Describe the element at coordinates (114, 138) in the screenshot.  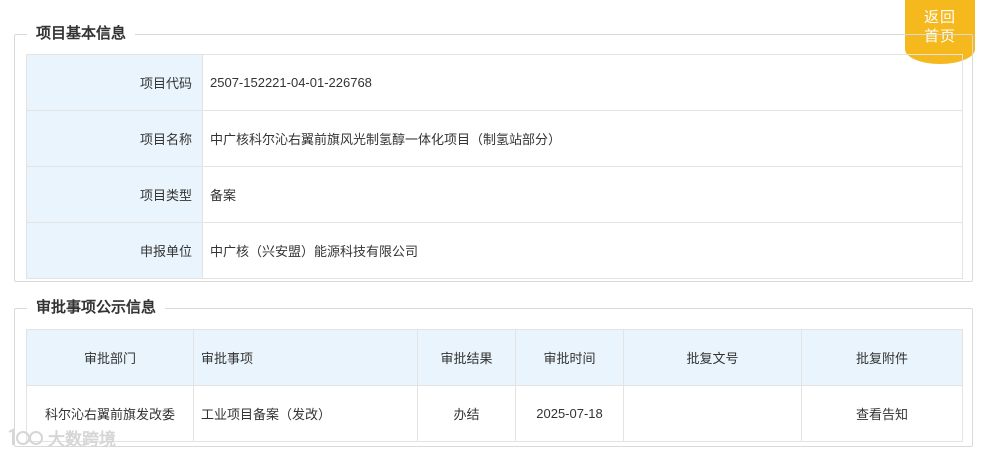
I see `project-name-label: 项目名称` at that location.